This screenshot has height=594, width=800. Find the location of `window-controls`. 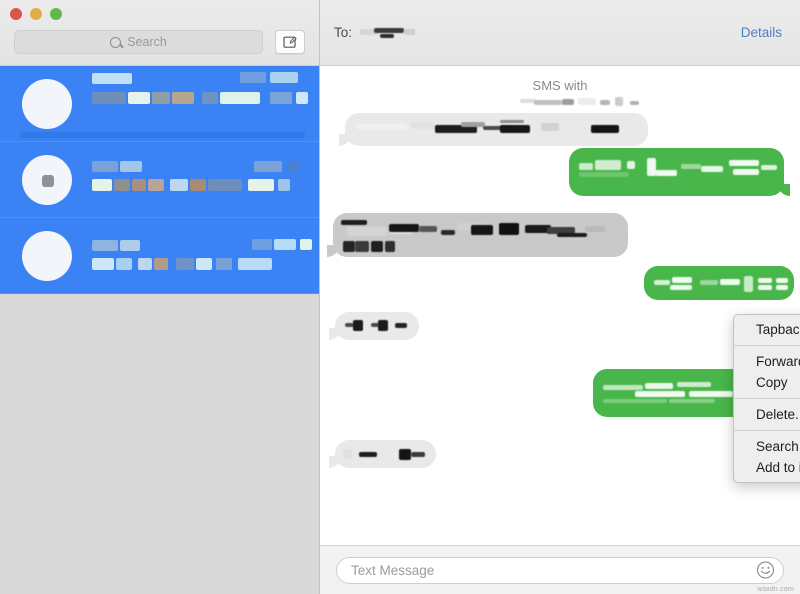

window-controls is located at coordinates (36, 14).